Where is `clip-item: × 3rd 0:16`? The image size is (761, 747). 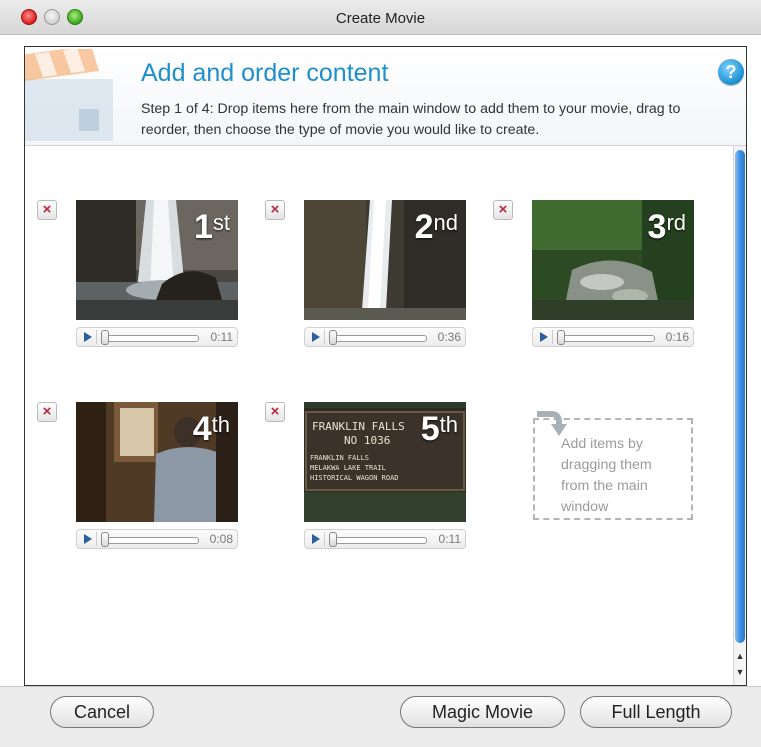 clip-item: × 3rd 0:16 is located at coordinates (603, 280).